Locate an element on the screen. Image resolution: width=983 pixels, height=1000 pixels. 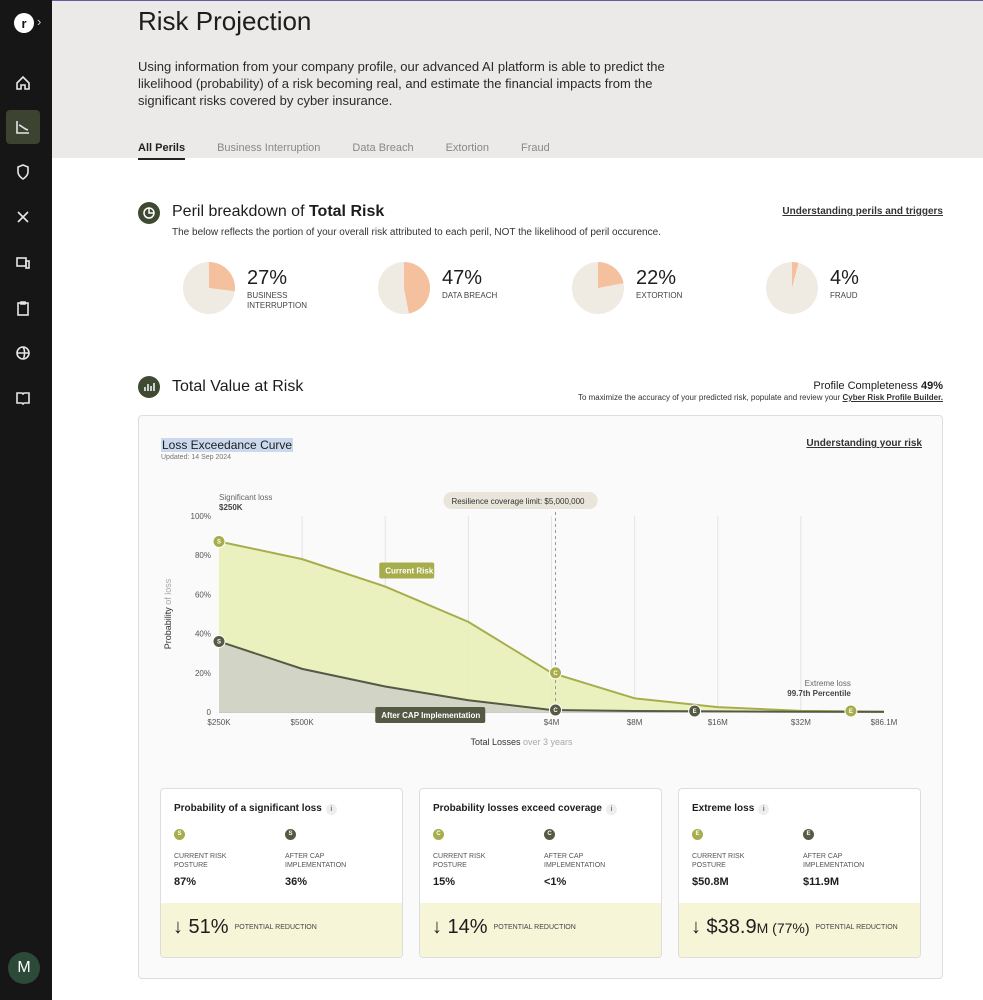
peril-title: Peril breakdown of Total Risk is located at coordinates (278, 211).